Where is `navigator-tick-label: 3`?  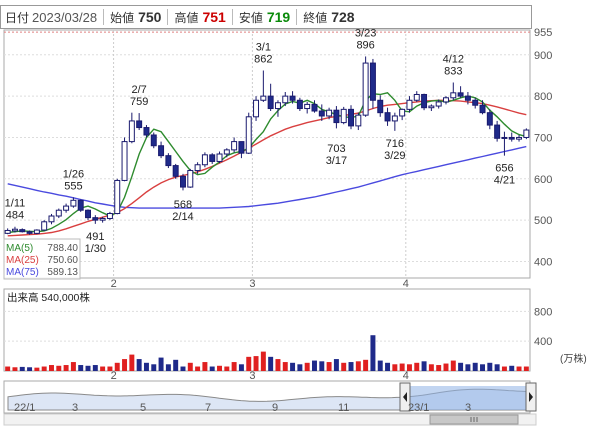
navigator-tick-label: 3 is located at coordinates (468, 408).